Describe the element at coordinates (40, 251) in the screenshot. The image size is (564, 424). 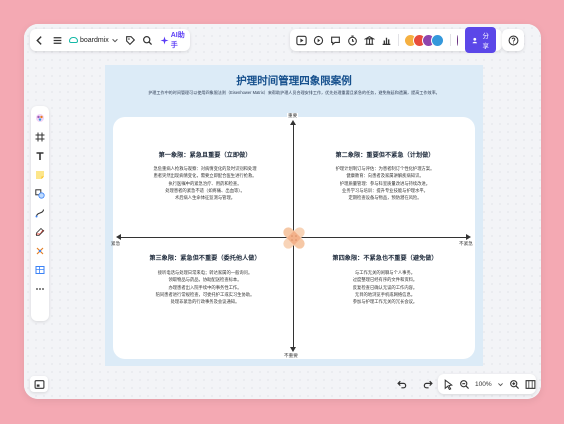
I see `mind-map-icon` at that location.